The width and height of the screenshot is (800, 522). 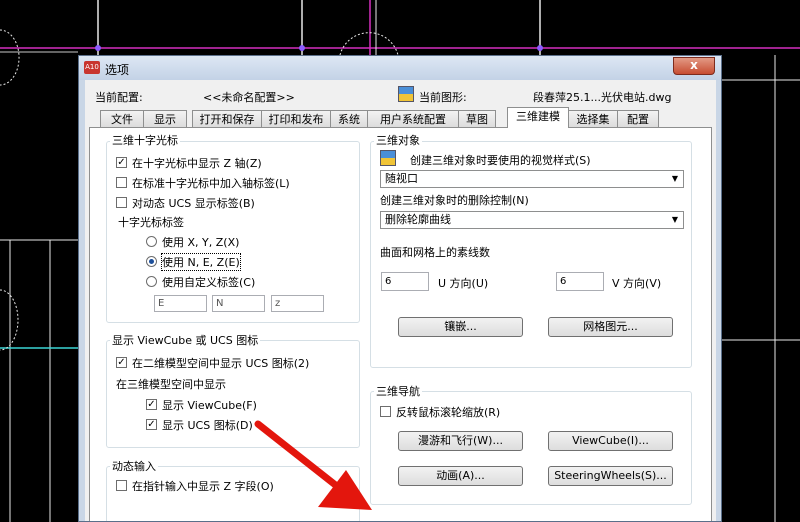 What do you see at coordinates (151, 424) in the screenshot?
I see `show-ucs-icon-checkbox: ✓` at bounding box center [151, 424].